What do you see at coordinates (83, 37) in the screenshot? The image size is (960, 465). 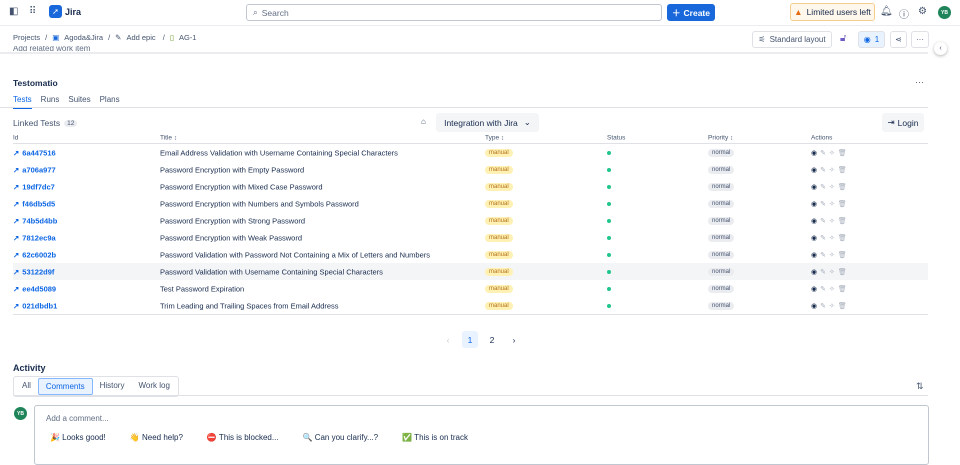 I see `breadcrumb-project: Agoda&Jira` at bounding box center [83, 37].